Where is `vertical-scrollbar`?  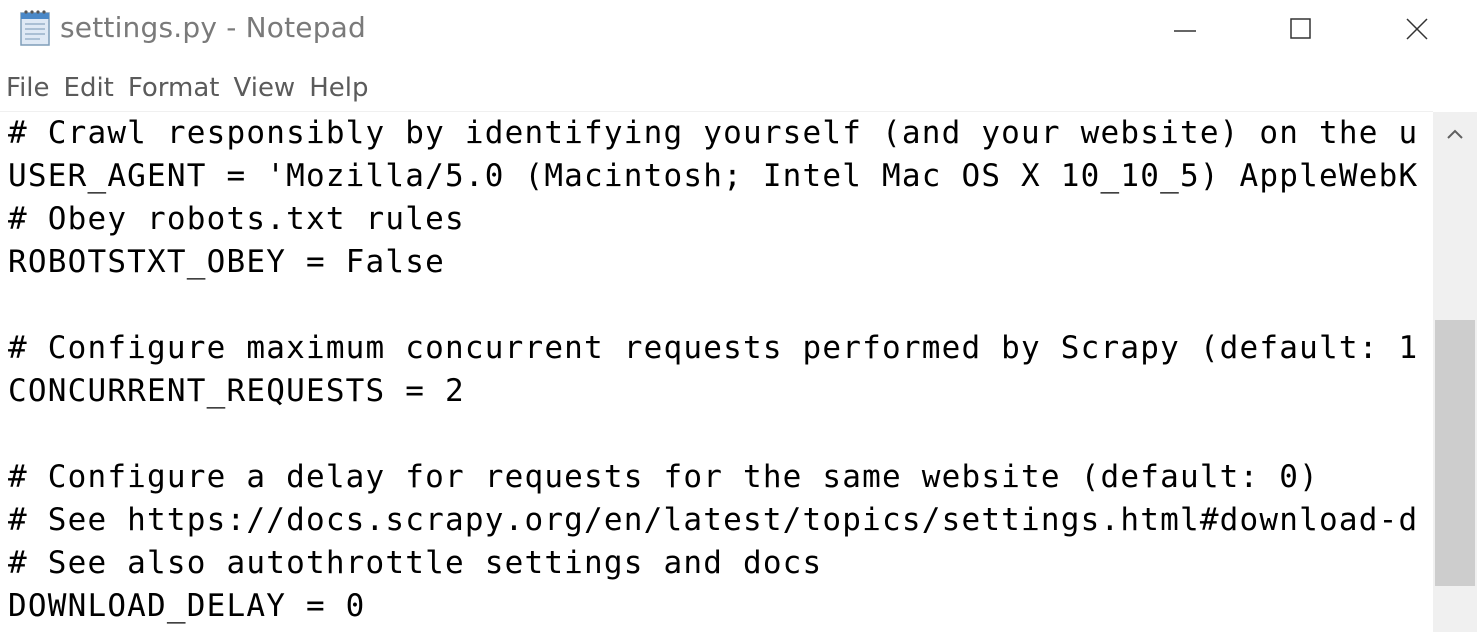
vertical-scrollbar is located at coordinates (1455, 372).